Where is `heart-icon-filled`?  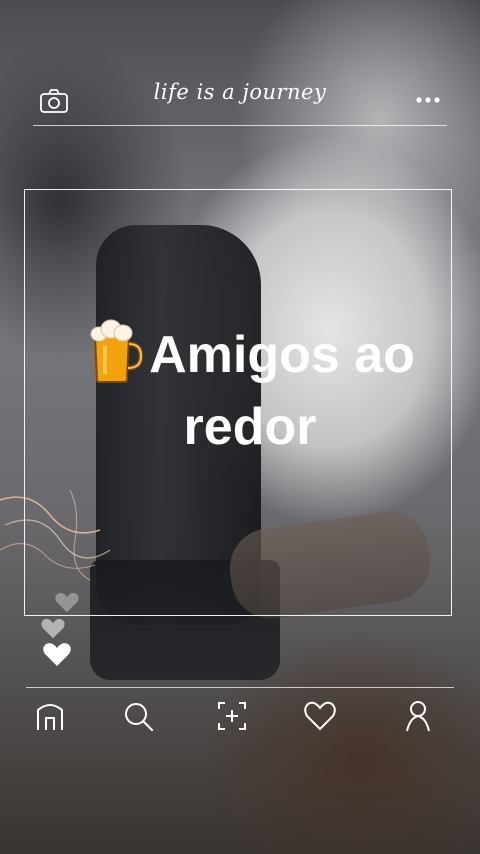
heart-icon-filled is located at coordinates (57, 654).